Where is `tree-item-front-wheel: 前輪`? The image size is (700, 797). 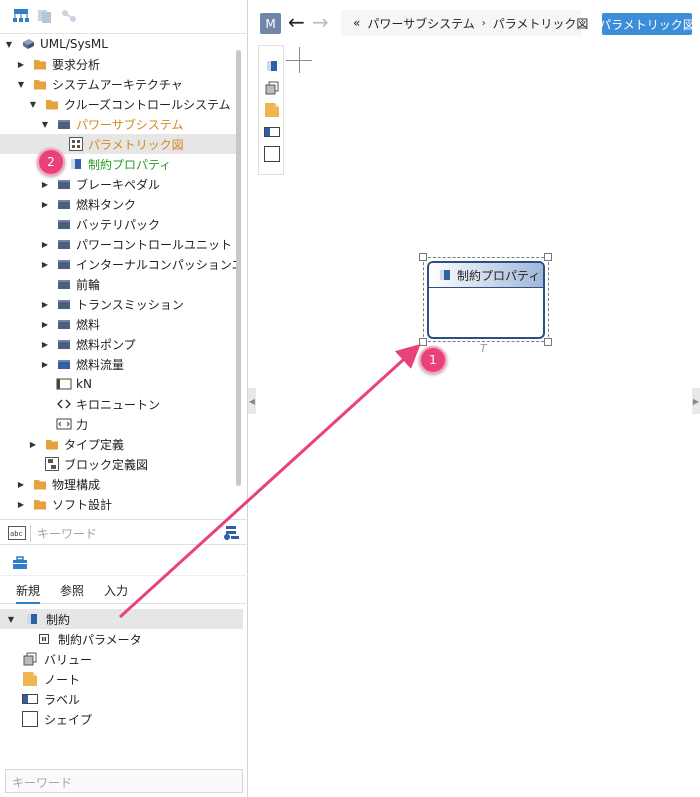
tree-item-front-wheel: 前輪 is located at coordinates (118, 284).